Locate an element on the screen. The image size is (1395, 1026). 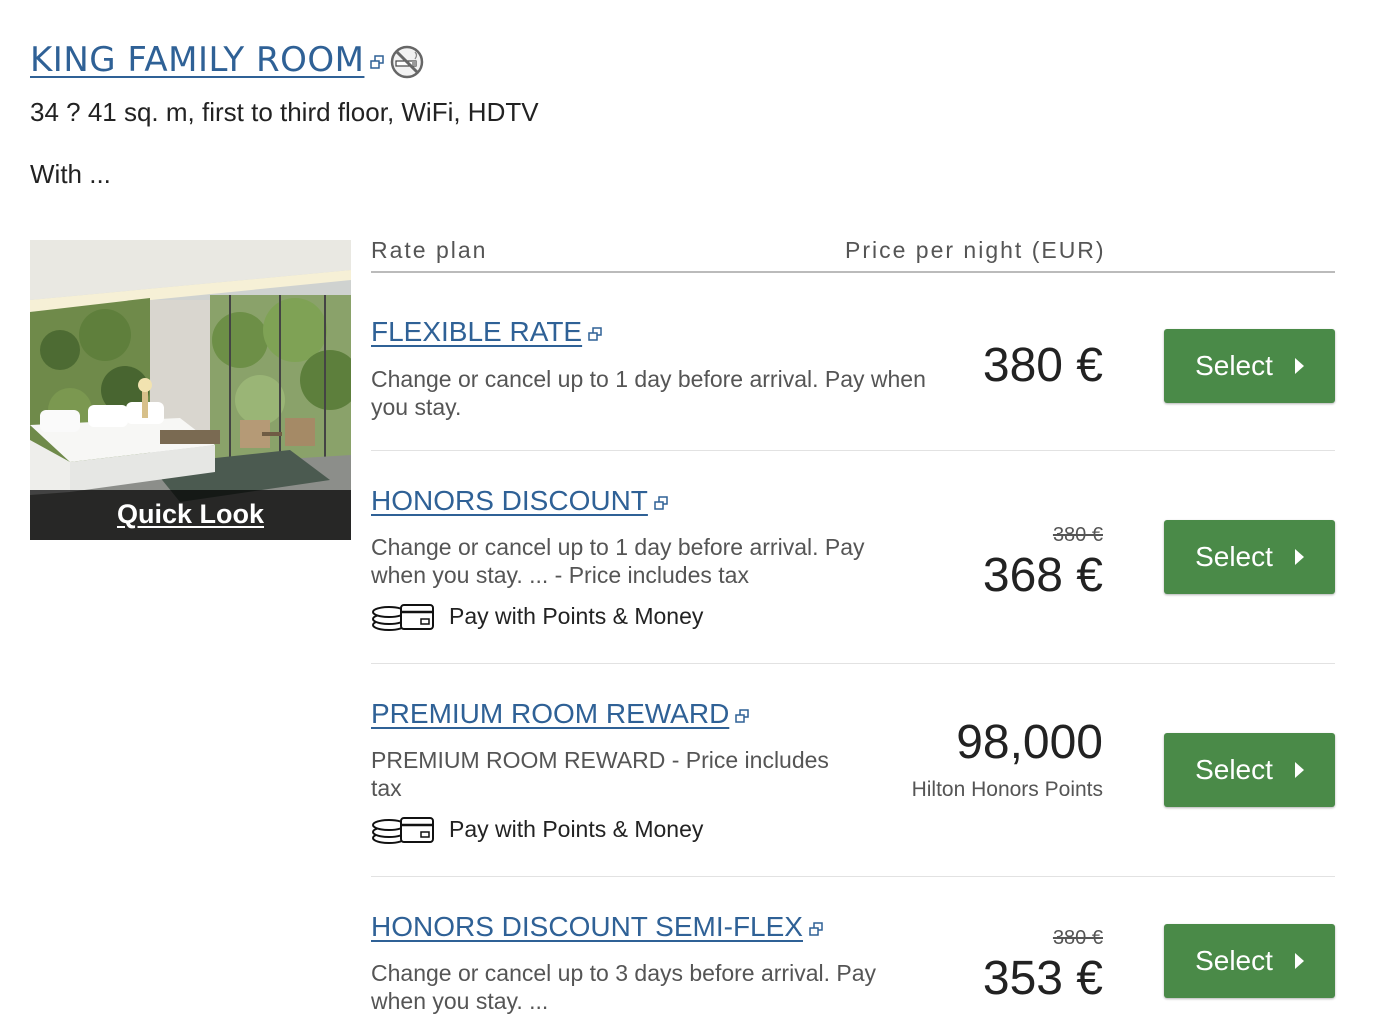
rate-price-points: 98,000 is located at coordinates (1029, 742).